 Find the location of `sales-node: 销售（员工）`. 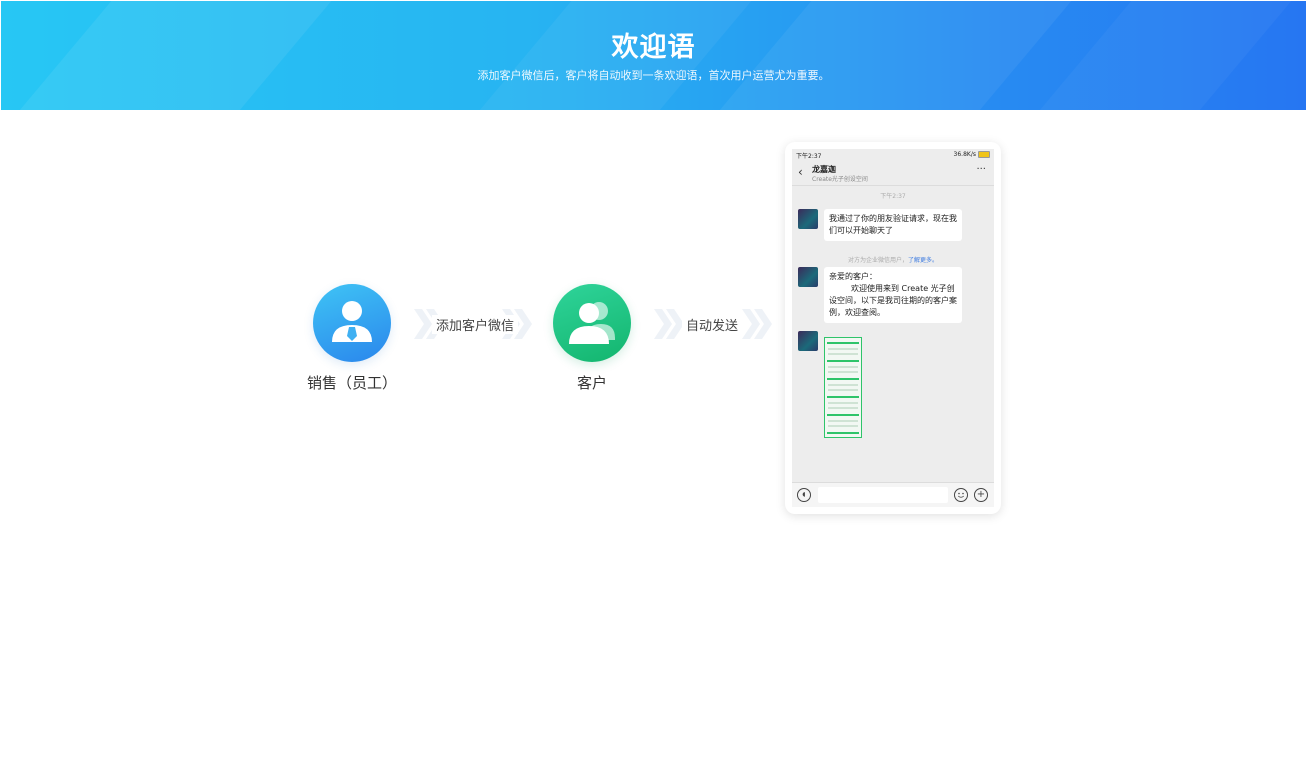

sales-node: 销售（员工） is located at coordinates (352, 338).